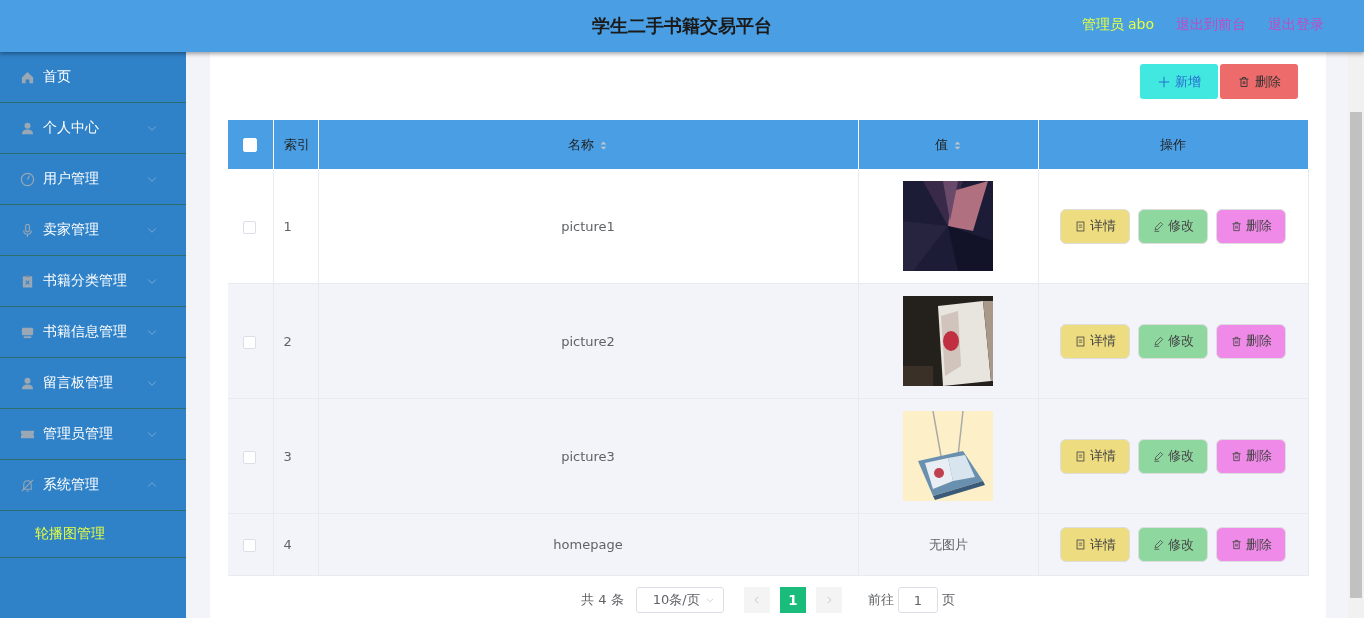 The image size is (1364, 618). What do you see at coordinates (756, 600) in the screenshot?
I see `previous-page-button` at bounding box center [756, 600].